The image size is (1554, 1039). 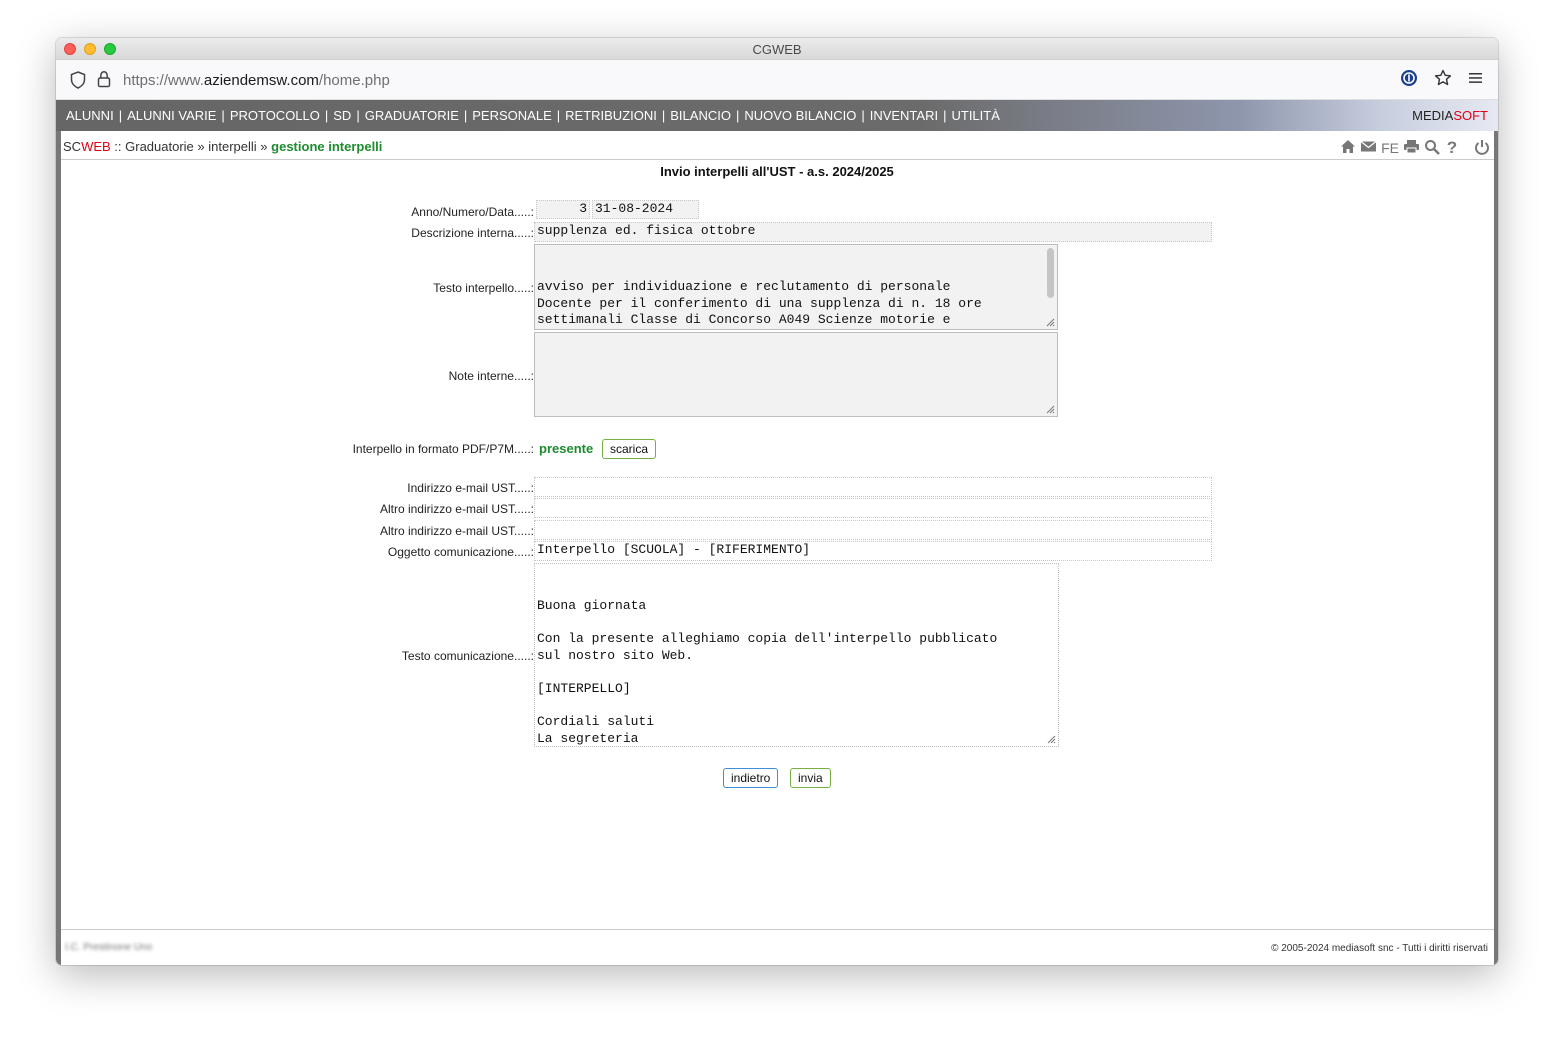 What do you see at coordinates (1433, 115) in the screenshot?
I see `brand-media: MEDIA` at bounding box center [1433, 115].